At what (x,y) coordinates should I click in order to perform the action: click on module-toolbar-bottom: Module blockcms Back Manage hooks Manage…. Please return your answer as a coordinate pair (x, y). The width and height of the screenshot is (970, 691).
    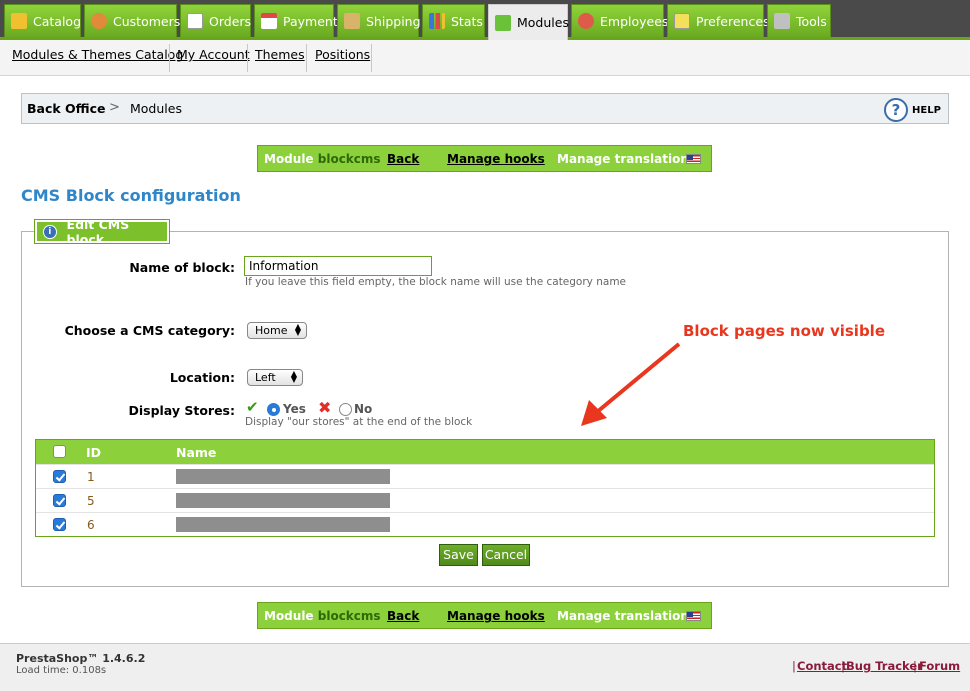
    Looking at the image, I should click on (484, 615).